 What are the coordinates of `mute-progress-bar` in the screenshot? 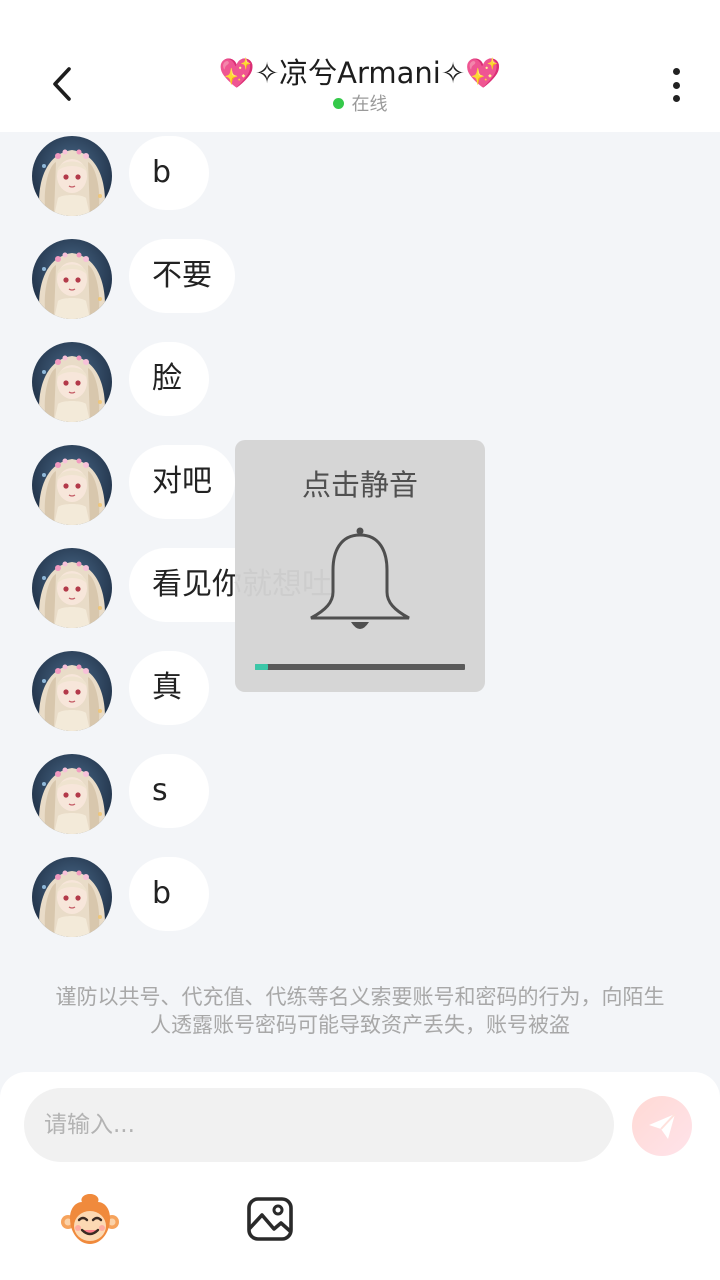 It's located at (360, 667).